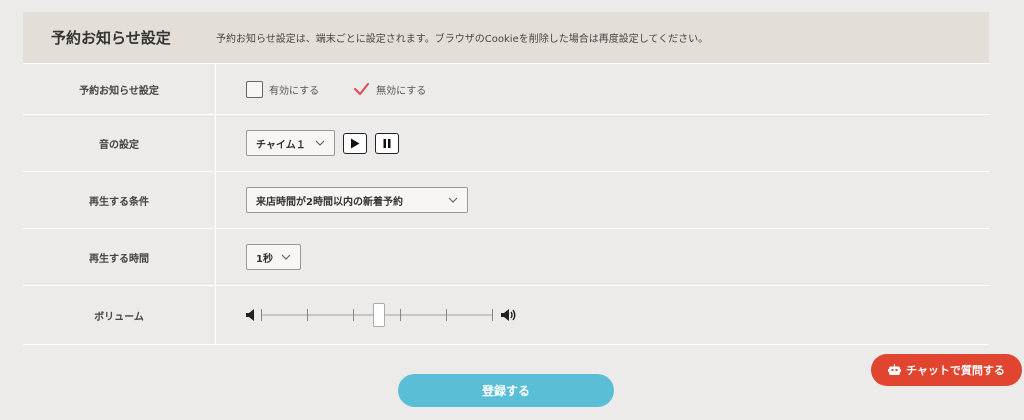 This screenshot has width=1024, height=420. I want to click on volume-setting-label: ボリューム, so click(119, 315).